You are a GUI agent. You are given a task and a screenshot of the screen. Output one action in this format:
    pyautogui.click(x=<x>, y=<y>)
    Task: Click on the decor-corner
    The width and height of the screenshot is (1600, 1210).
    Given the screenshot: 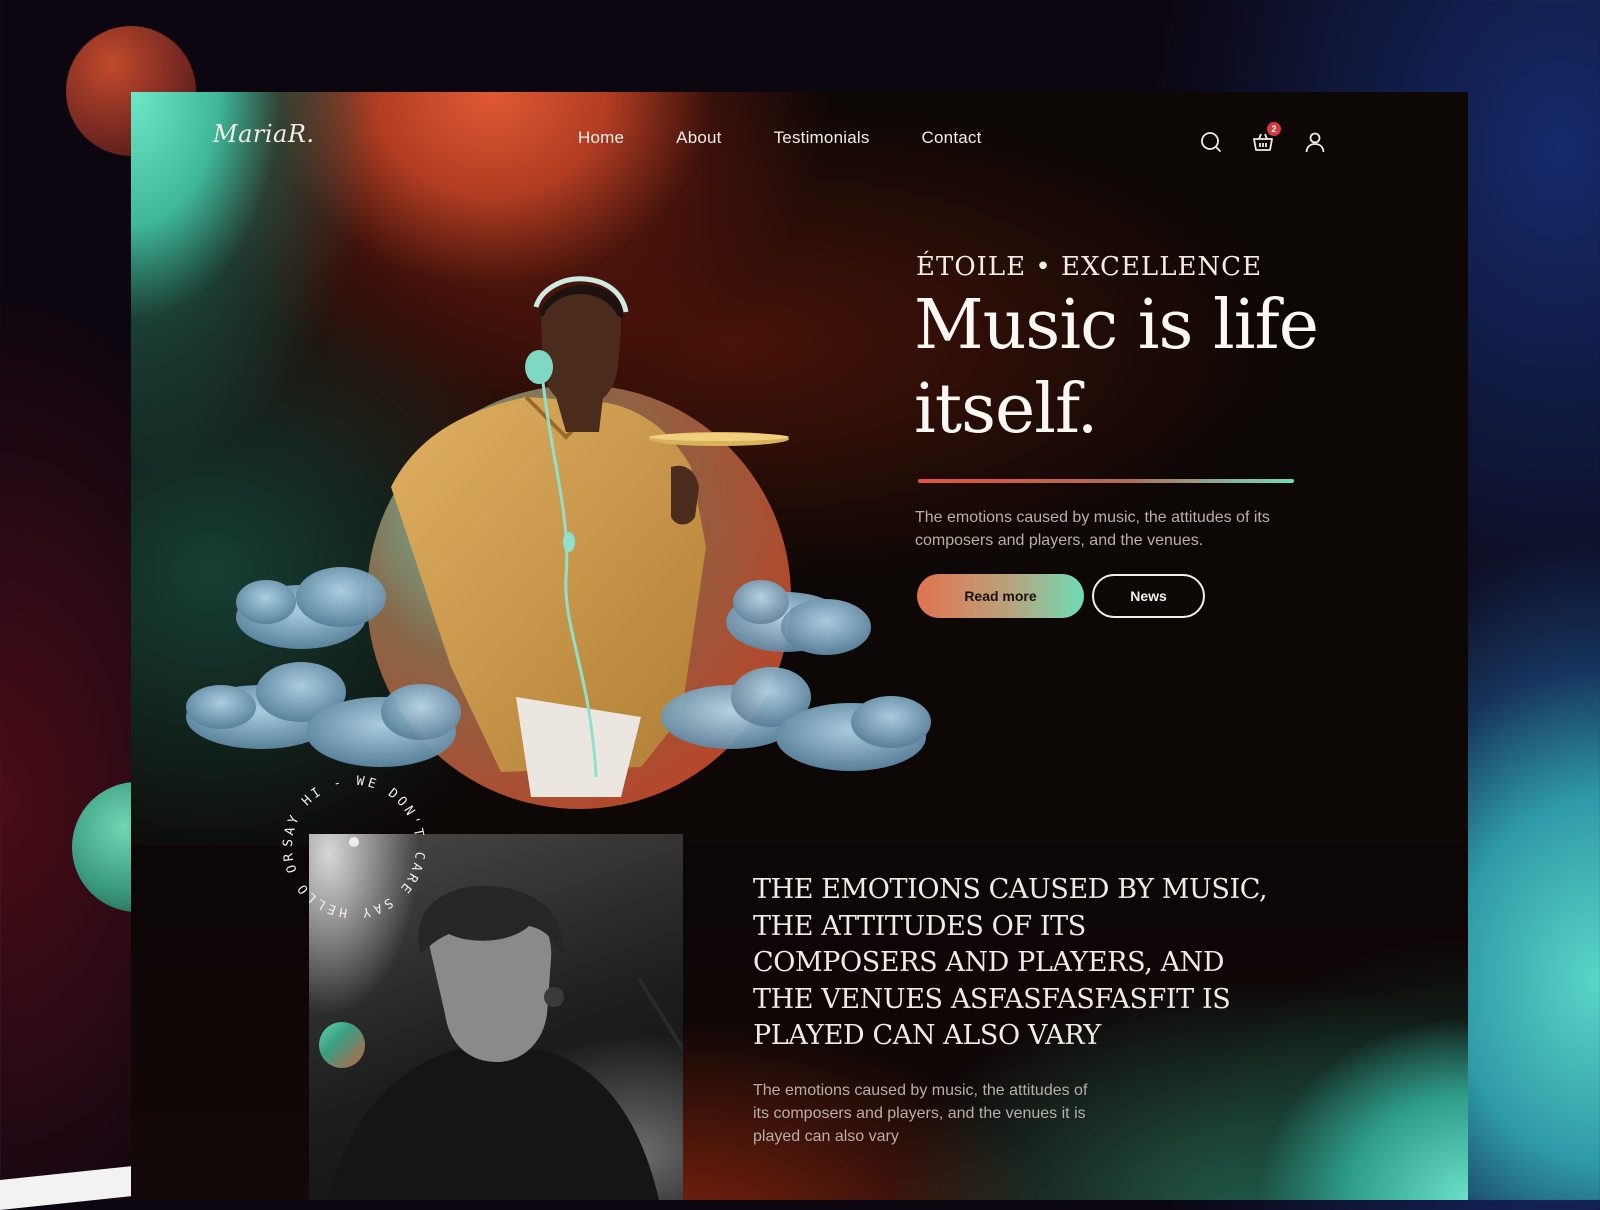 What is the action you would take?
    pyautogui.click(x=70, y=1187)
    